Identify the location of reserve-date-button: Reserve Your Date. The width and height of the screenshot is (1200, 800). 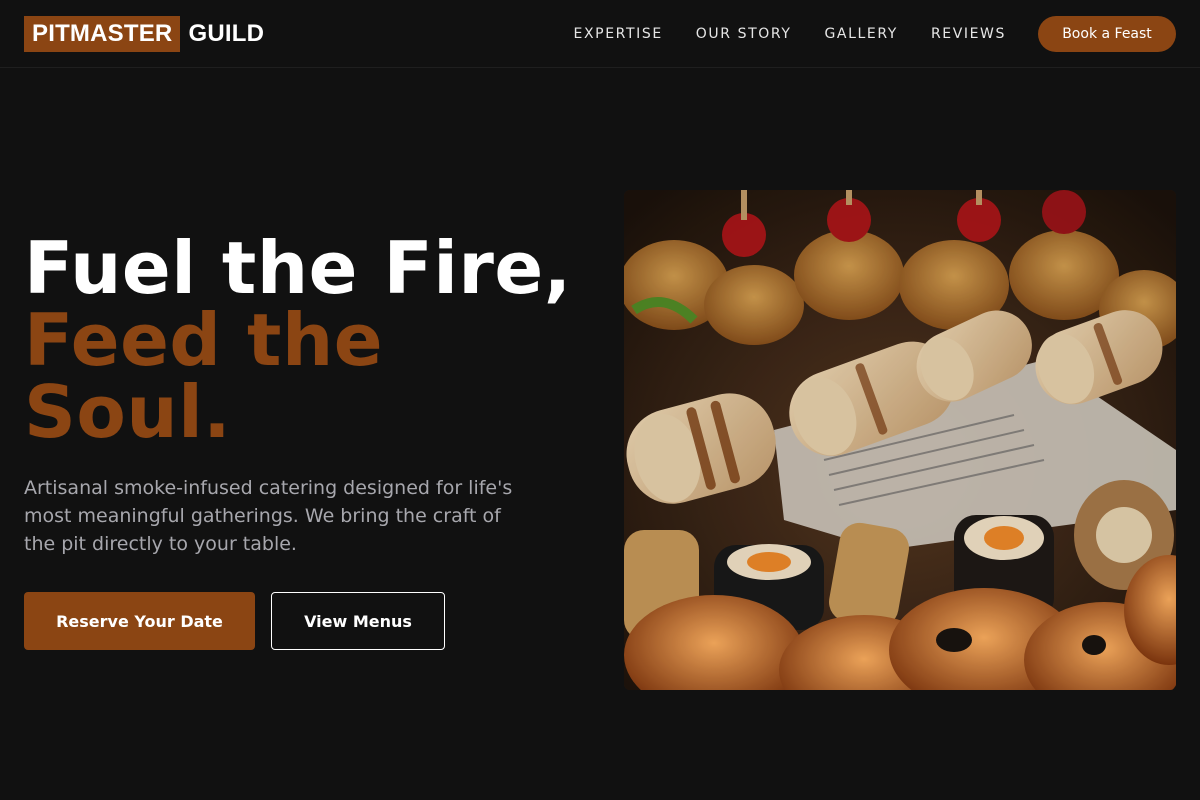
(139, 621).